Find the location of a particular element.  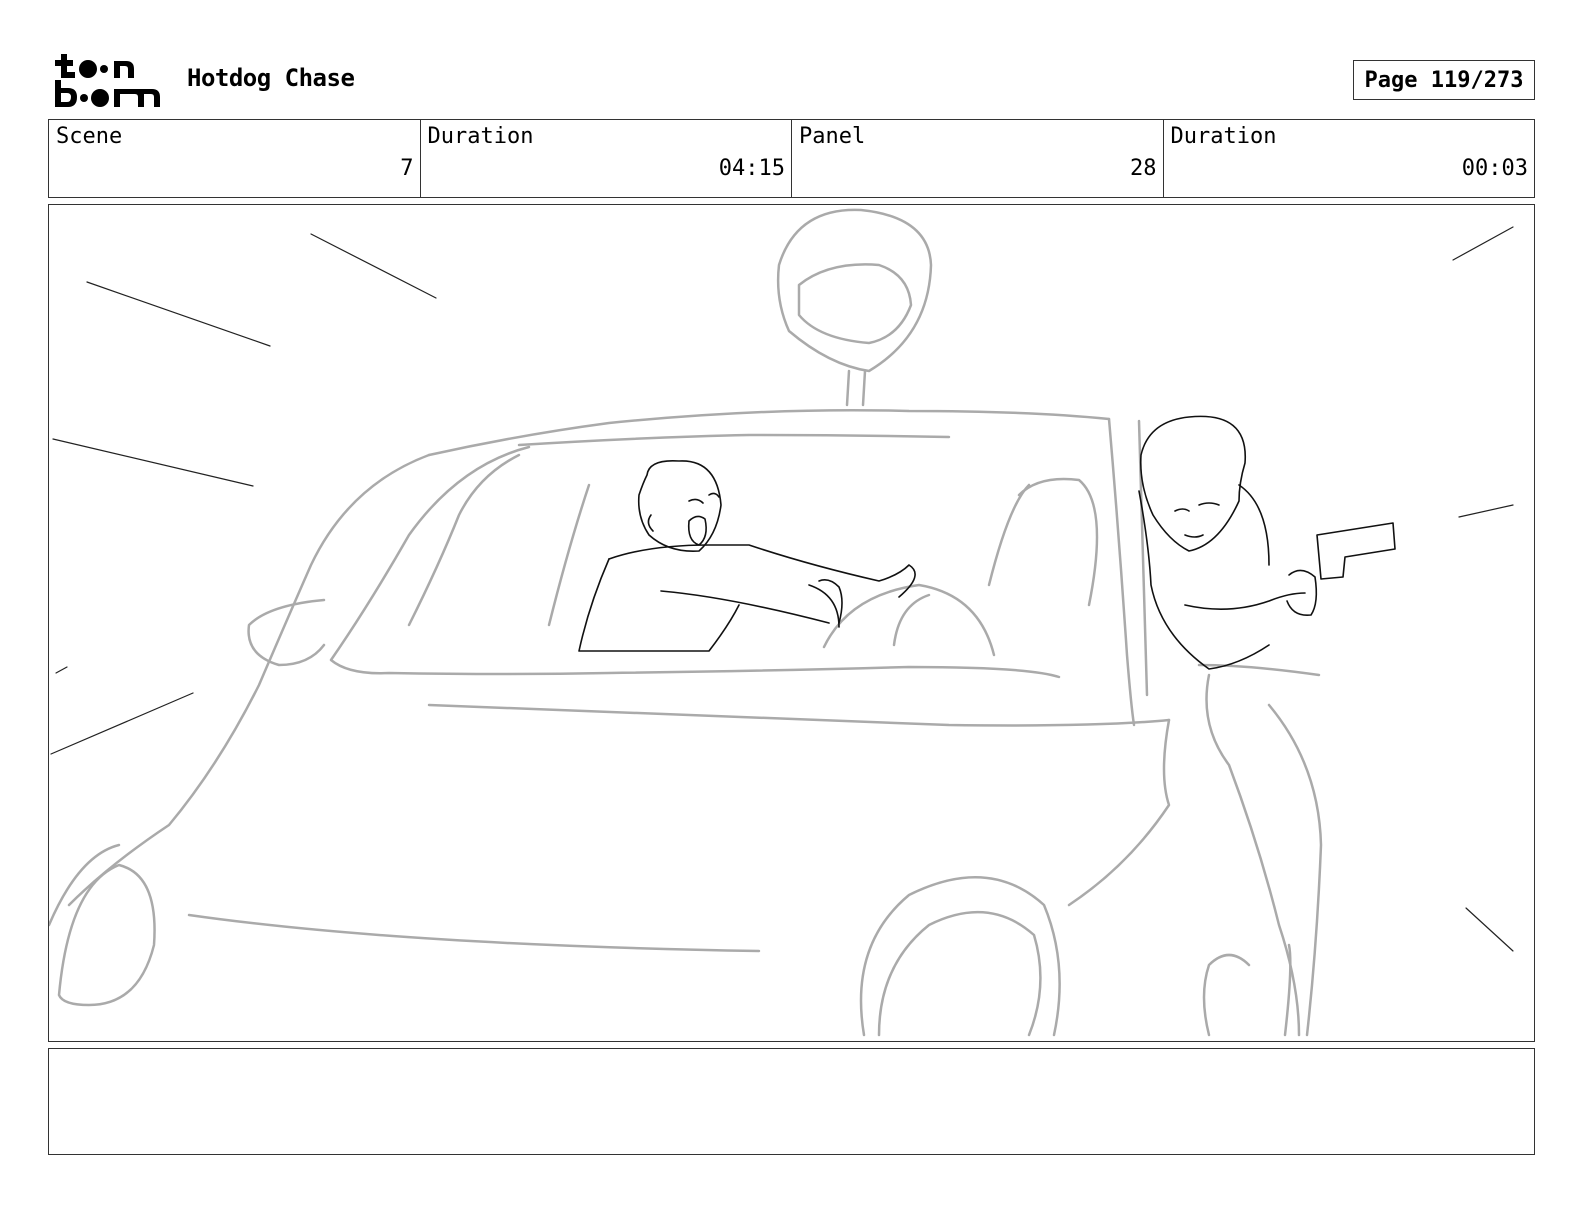

page-indicator: Page 119/273 is located at coordinates (1444, 80).